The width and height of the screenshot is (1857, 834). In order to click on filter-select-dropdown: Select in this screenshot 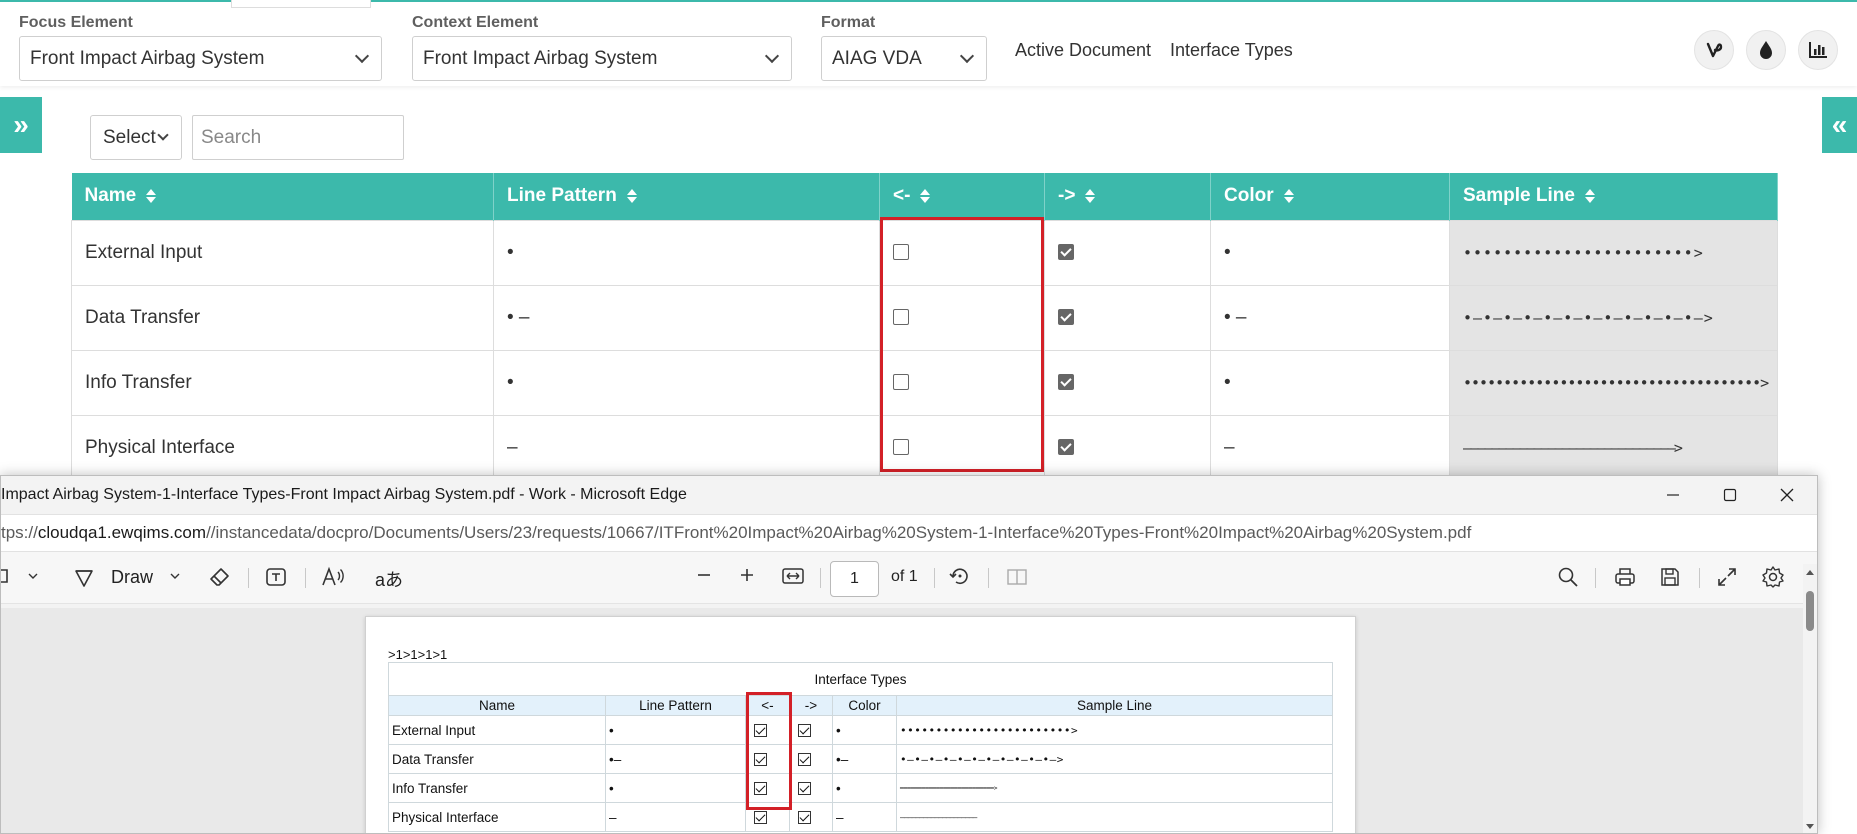, I will do `click(136, 137)`.